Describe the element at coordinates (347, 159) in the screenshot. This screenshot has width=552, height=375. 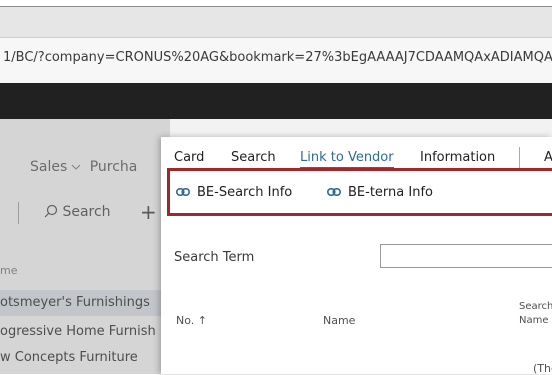
I see `tab-link-to-vendor: Link to Vendor` at that location.